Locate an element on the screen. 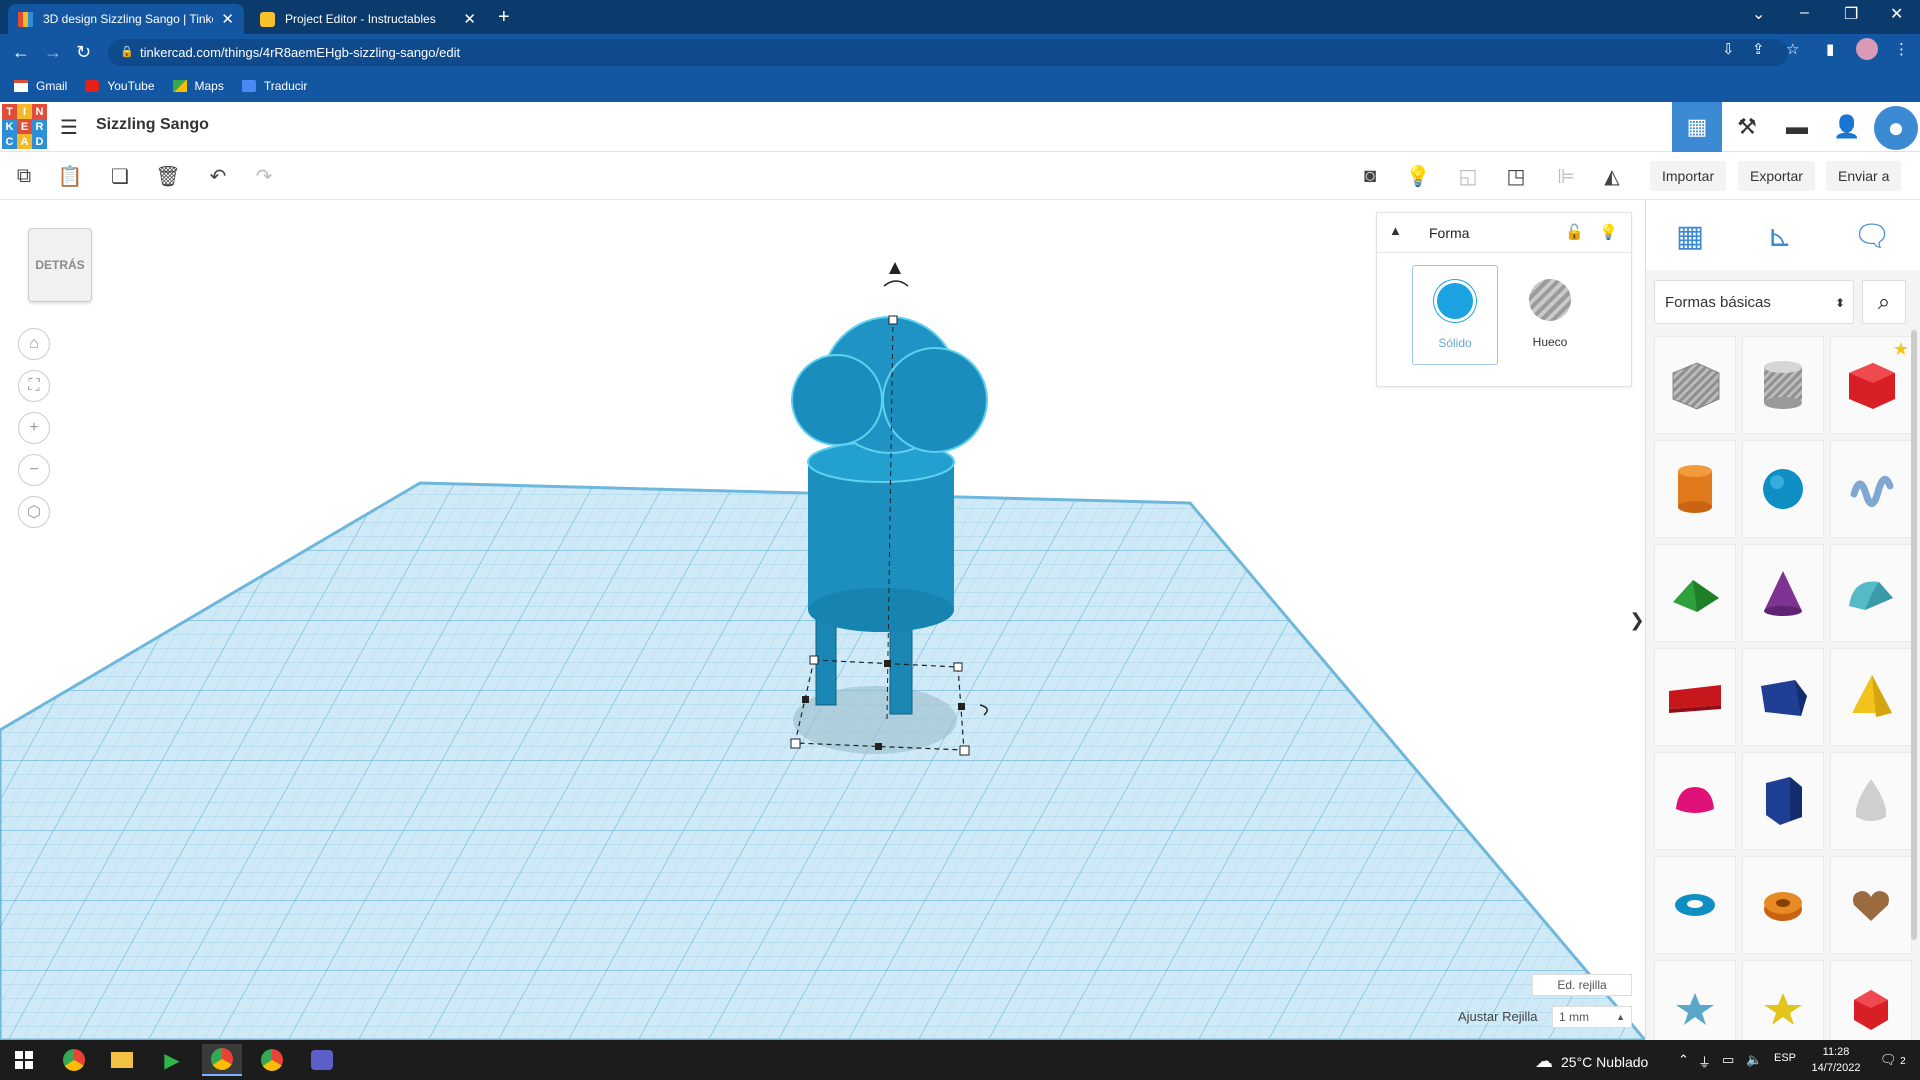 The width and height of the screenshot is (1920, 1080). shape-text is located at coordinates (1695, 697).